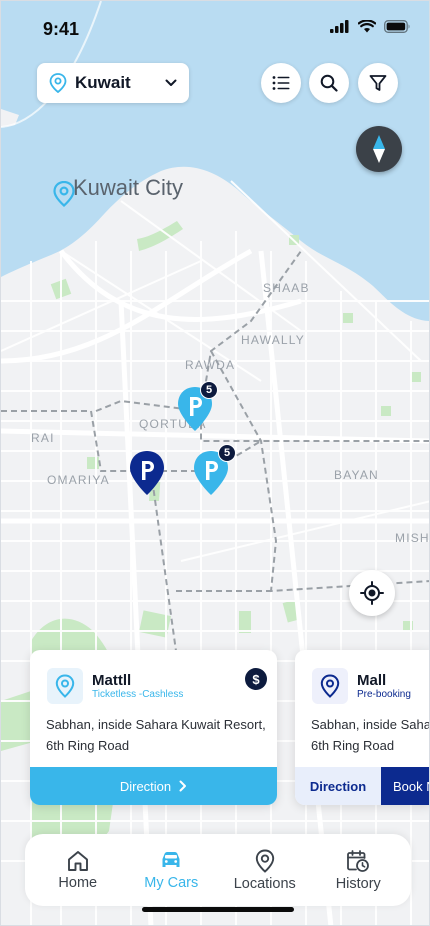 This screenshot has width=430, height=926. What do you see at coordinates (256, 679) in the screenshot?
I see `paid-badge: $` at bounding box center [256, 679].